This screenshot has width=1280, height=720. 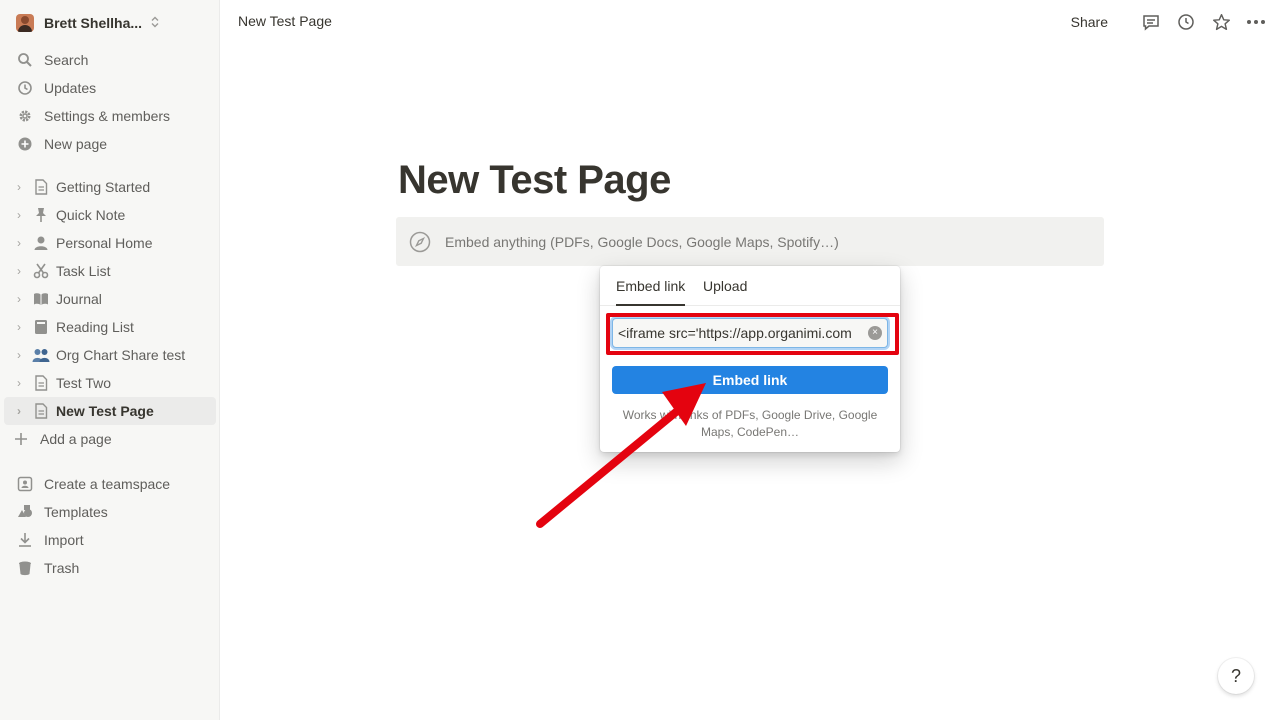 What do you see at coordinates (41, 299) in the screenshot?
I see `book-icon` at bounding box center [41, 299].